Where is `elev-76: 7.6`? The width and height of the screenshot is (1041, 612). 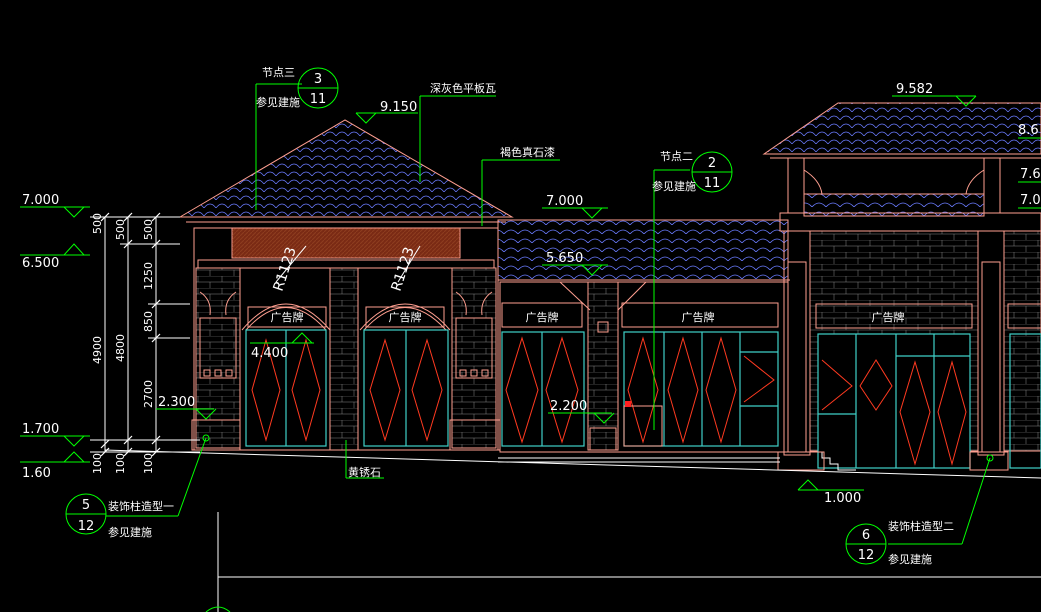
elev-76: 7.6 is located at coordinates (1030, 174).